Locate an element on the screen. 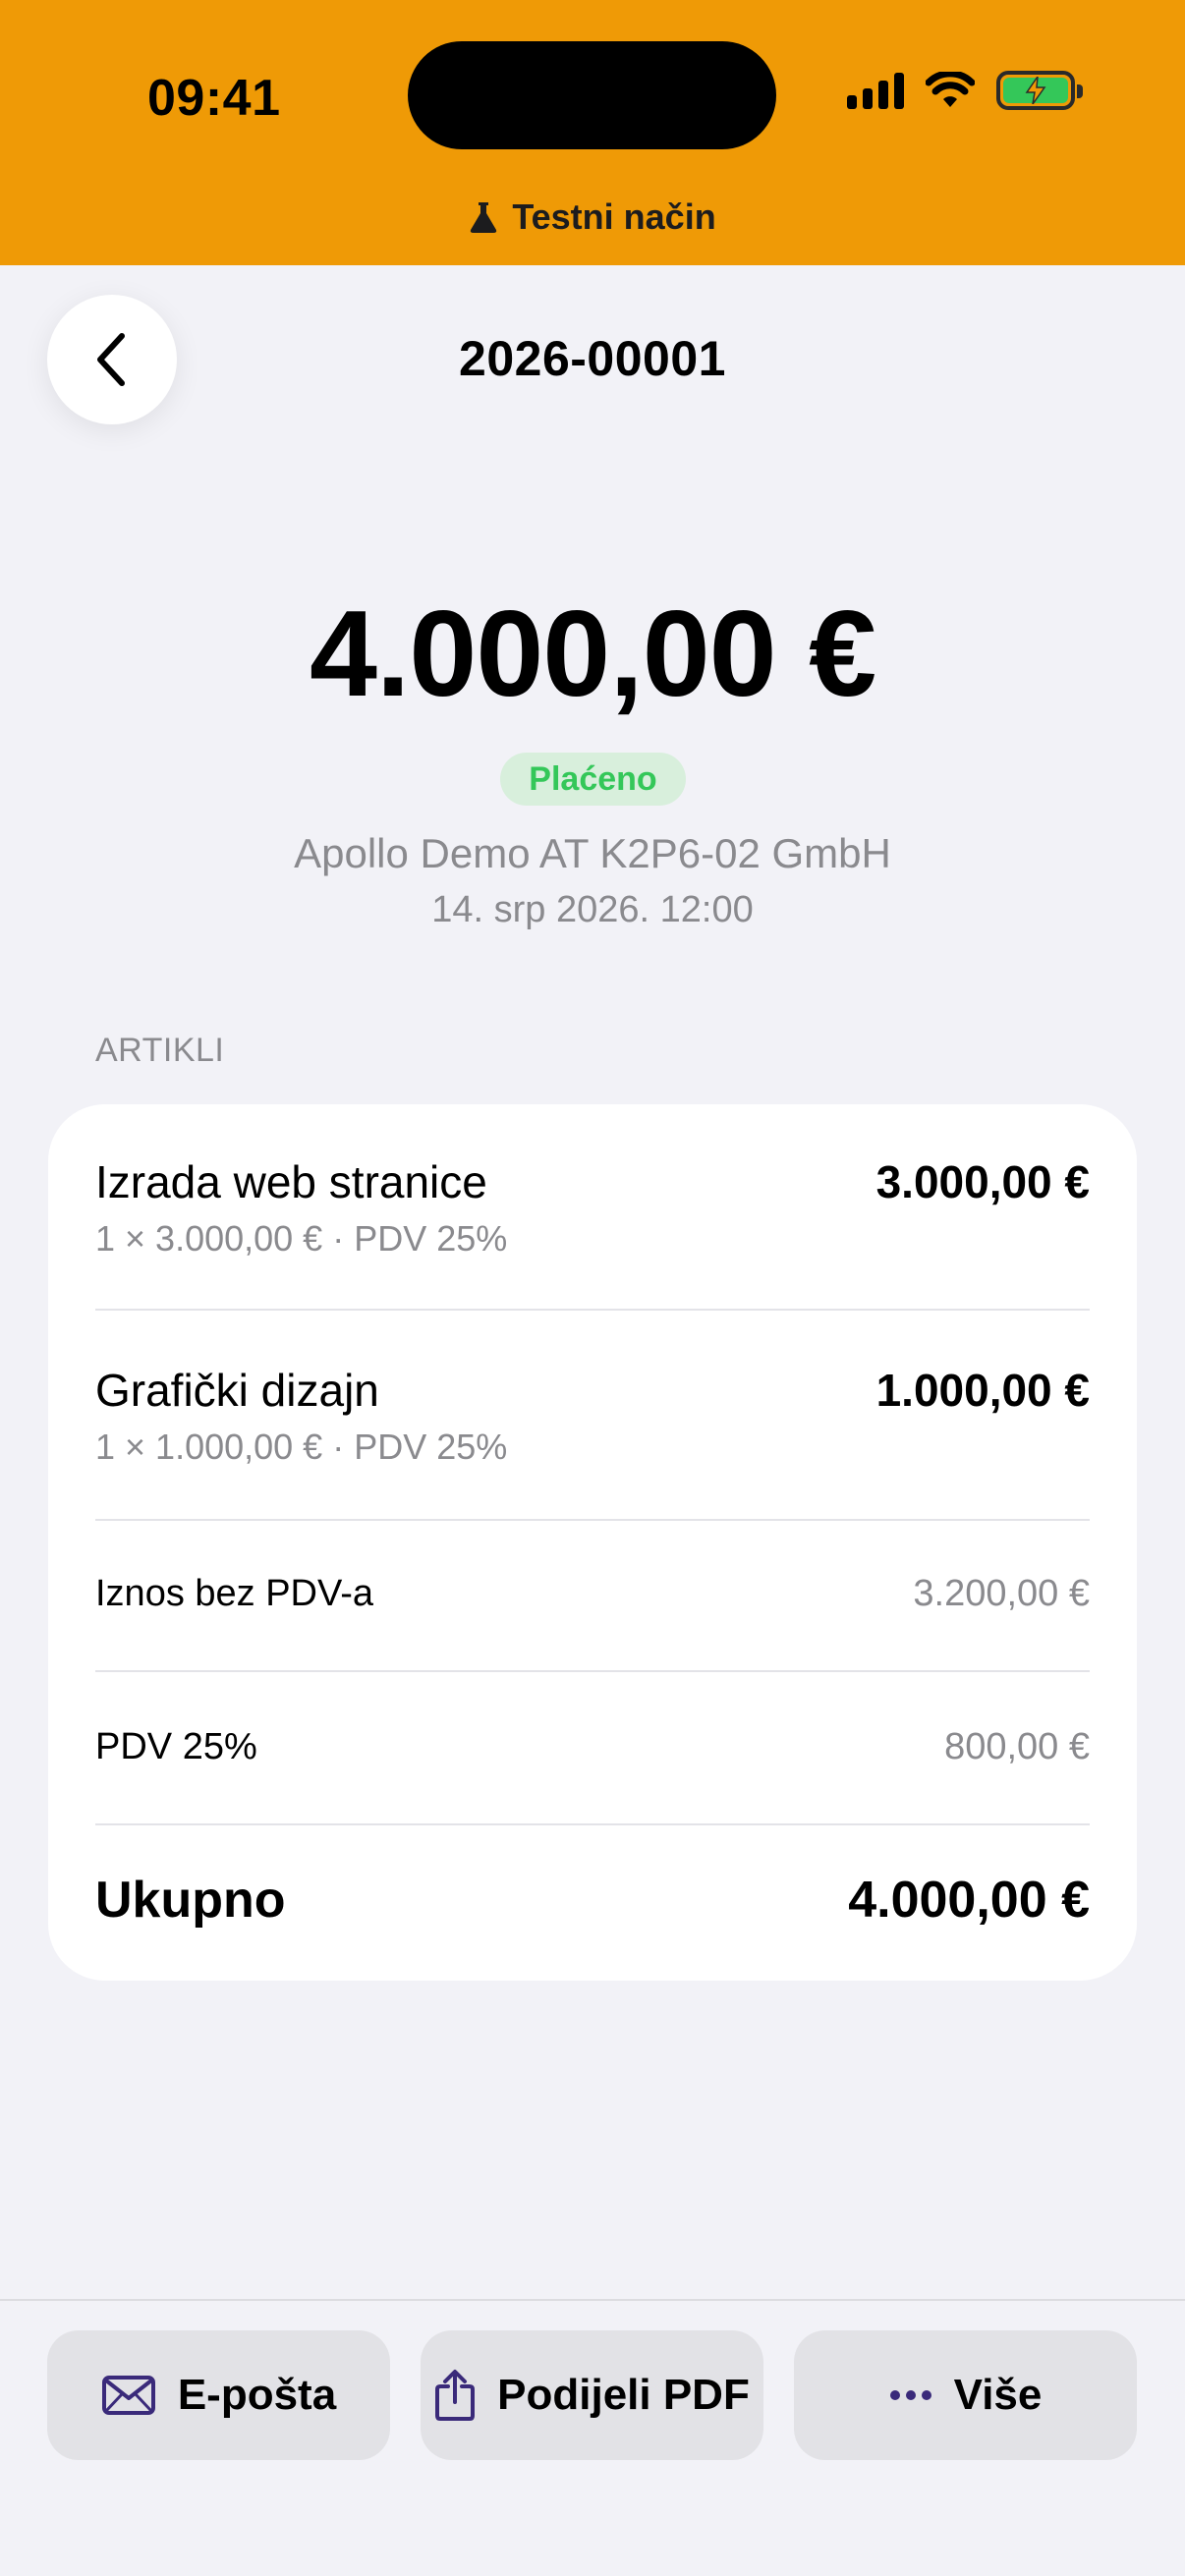  test-mode-banner: 09:41 Testni način is located at coordinates (592, 132).